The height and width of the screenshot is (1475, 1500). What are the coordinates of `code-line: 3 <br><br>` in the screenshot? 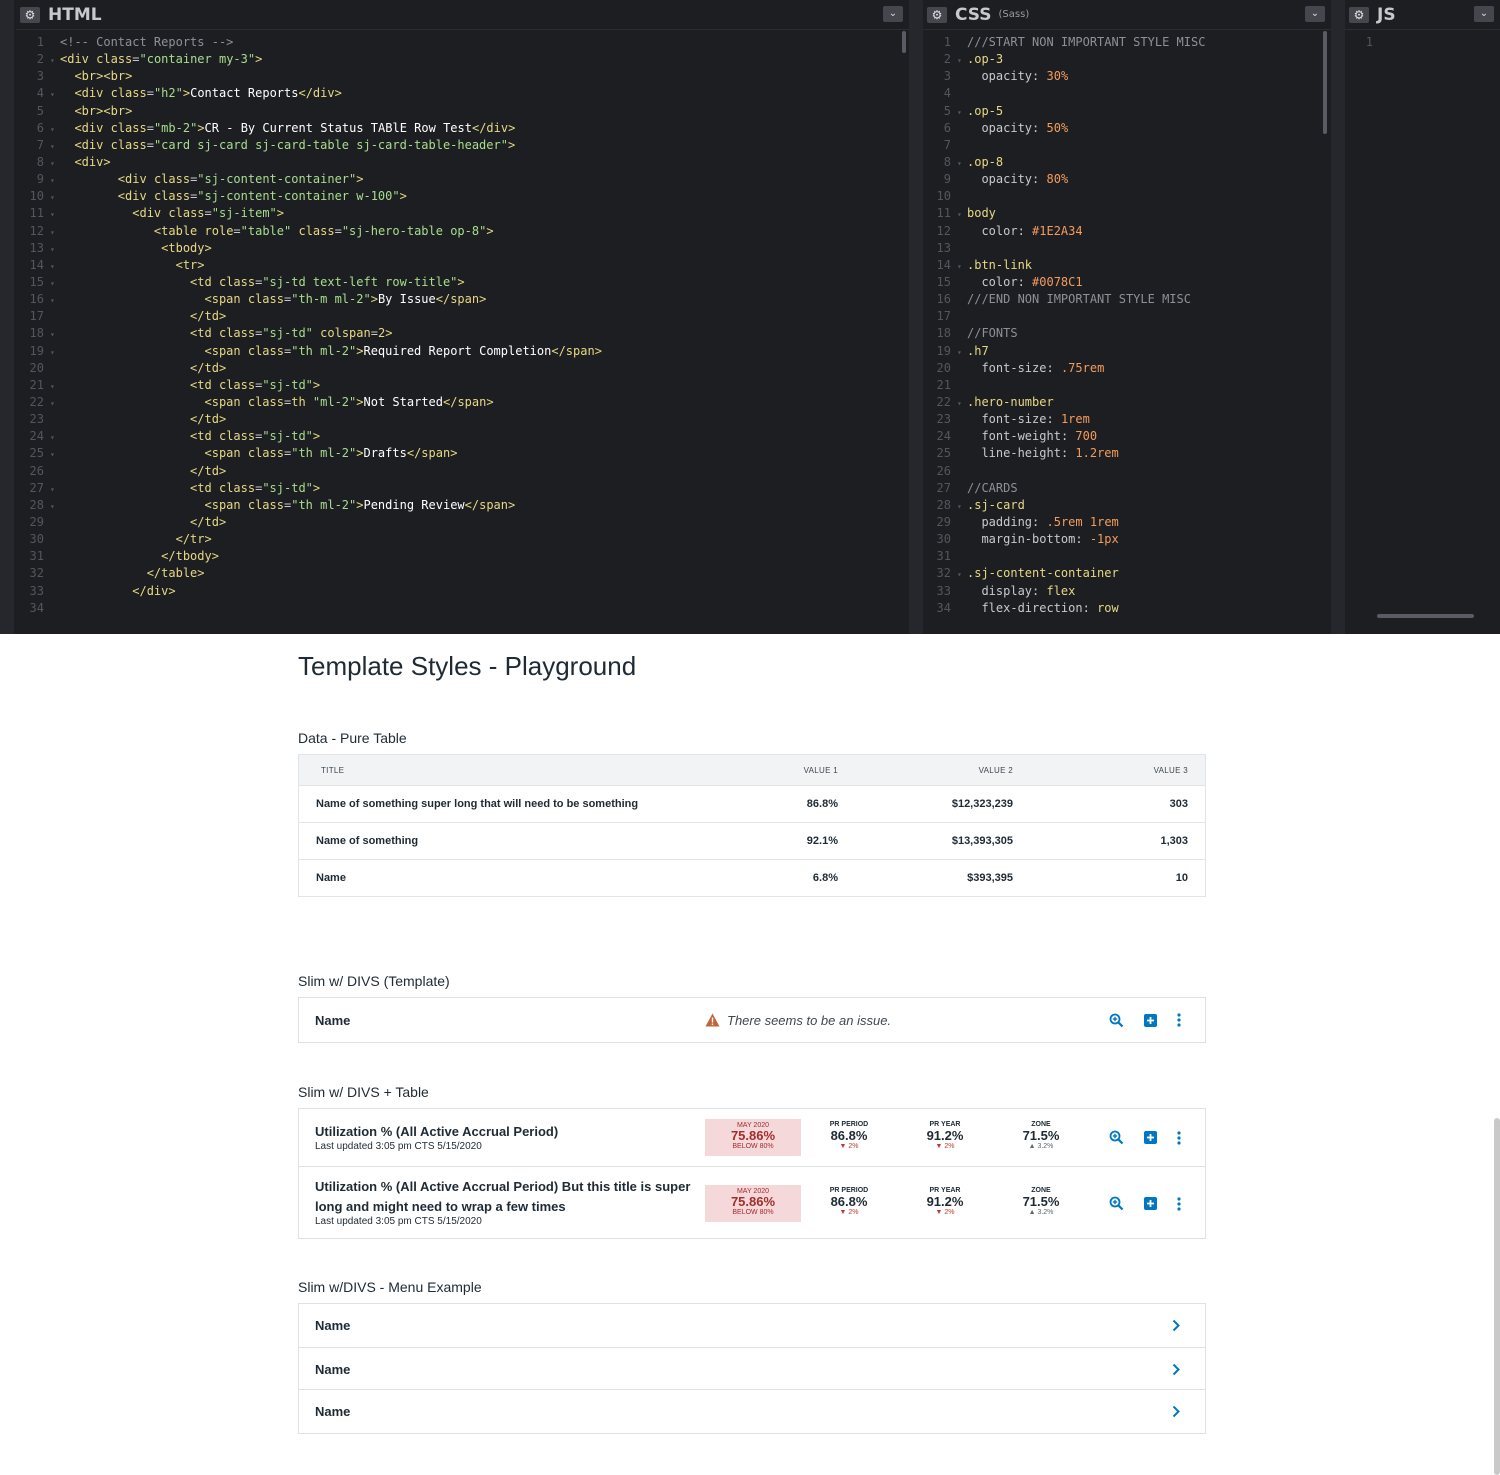 It's located at (462, 76).